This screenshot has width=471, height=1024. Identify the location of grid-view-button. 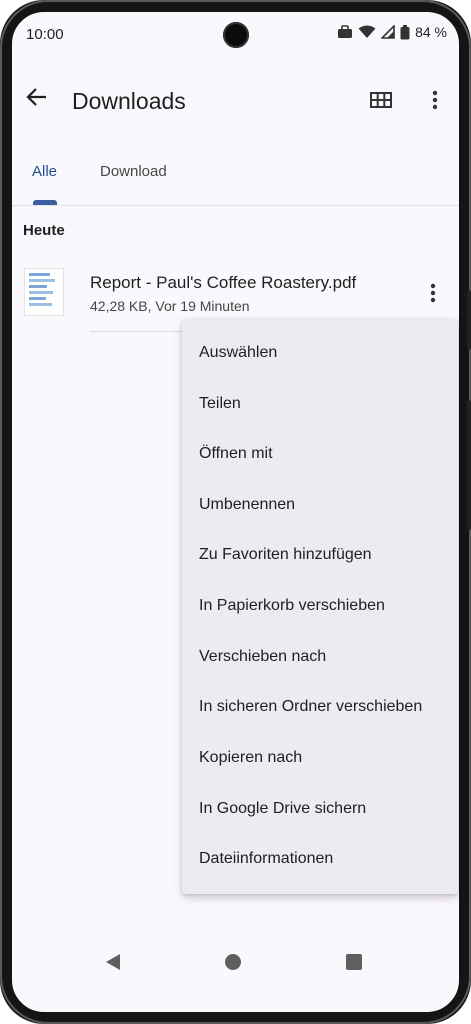
(381, 102).